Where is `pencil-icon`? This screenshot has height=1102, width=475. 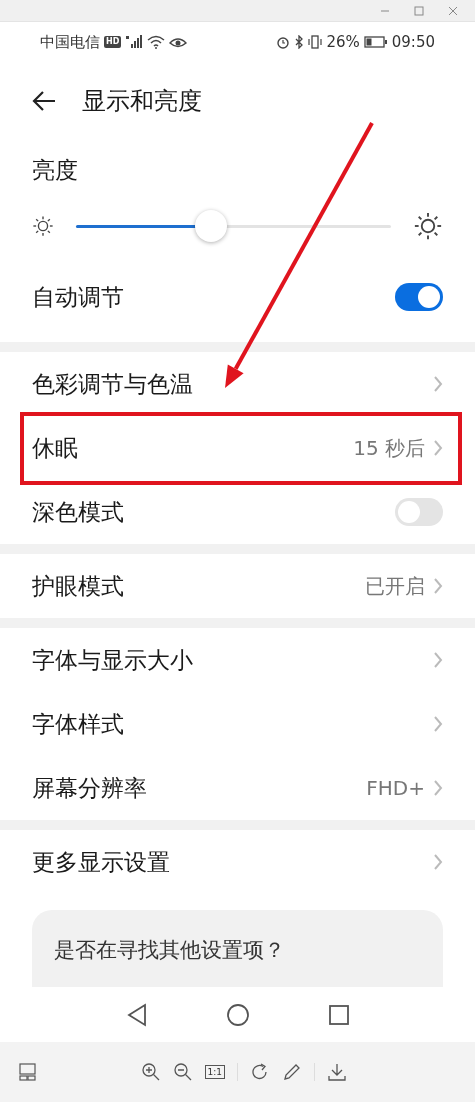
pencil-icon is located at coordinates (292, 1072).